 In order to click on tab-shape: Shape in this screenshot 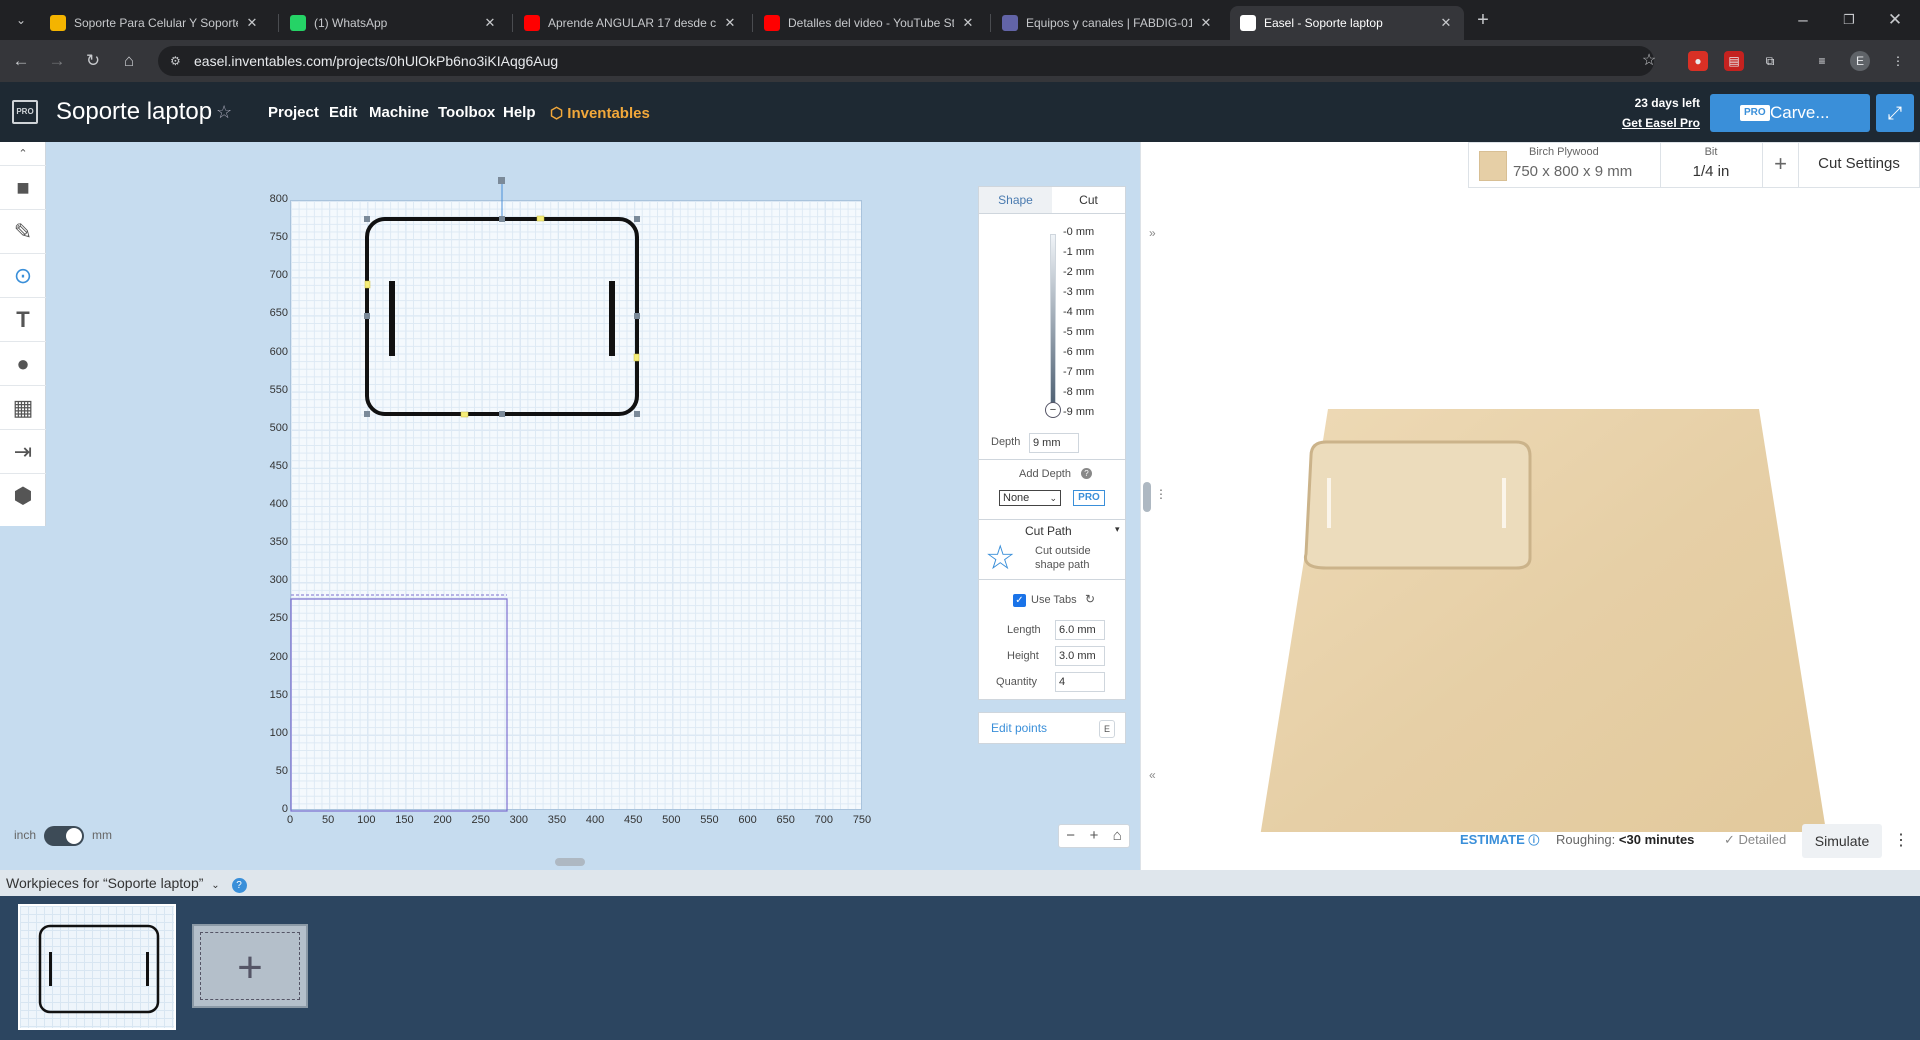, I will do `click(1015, 200)`.